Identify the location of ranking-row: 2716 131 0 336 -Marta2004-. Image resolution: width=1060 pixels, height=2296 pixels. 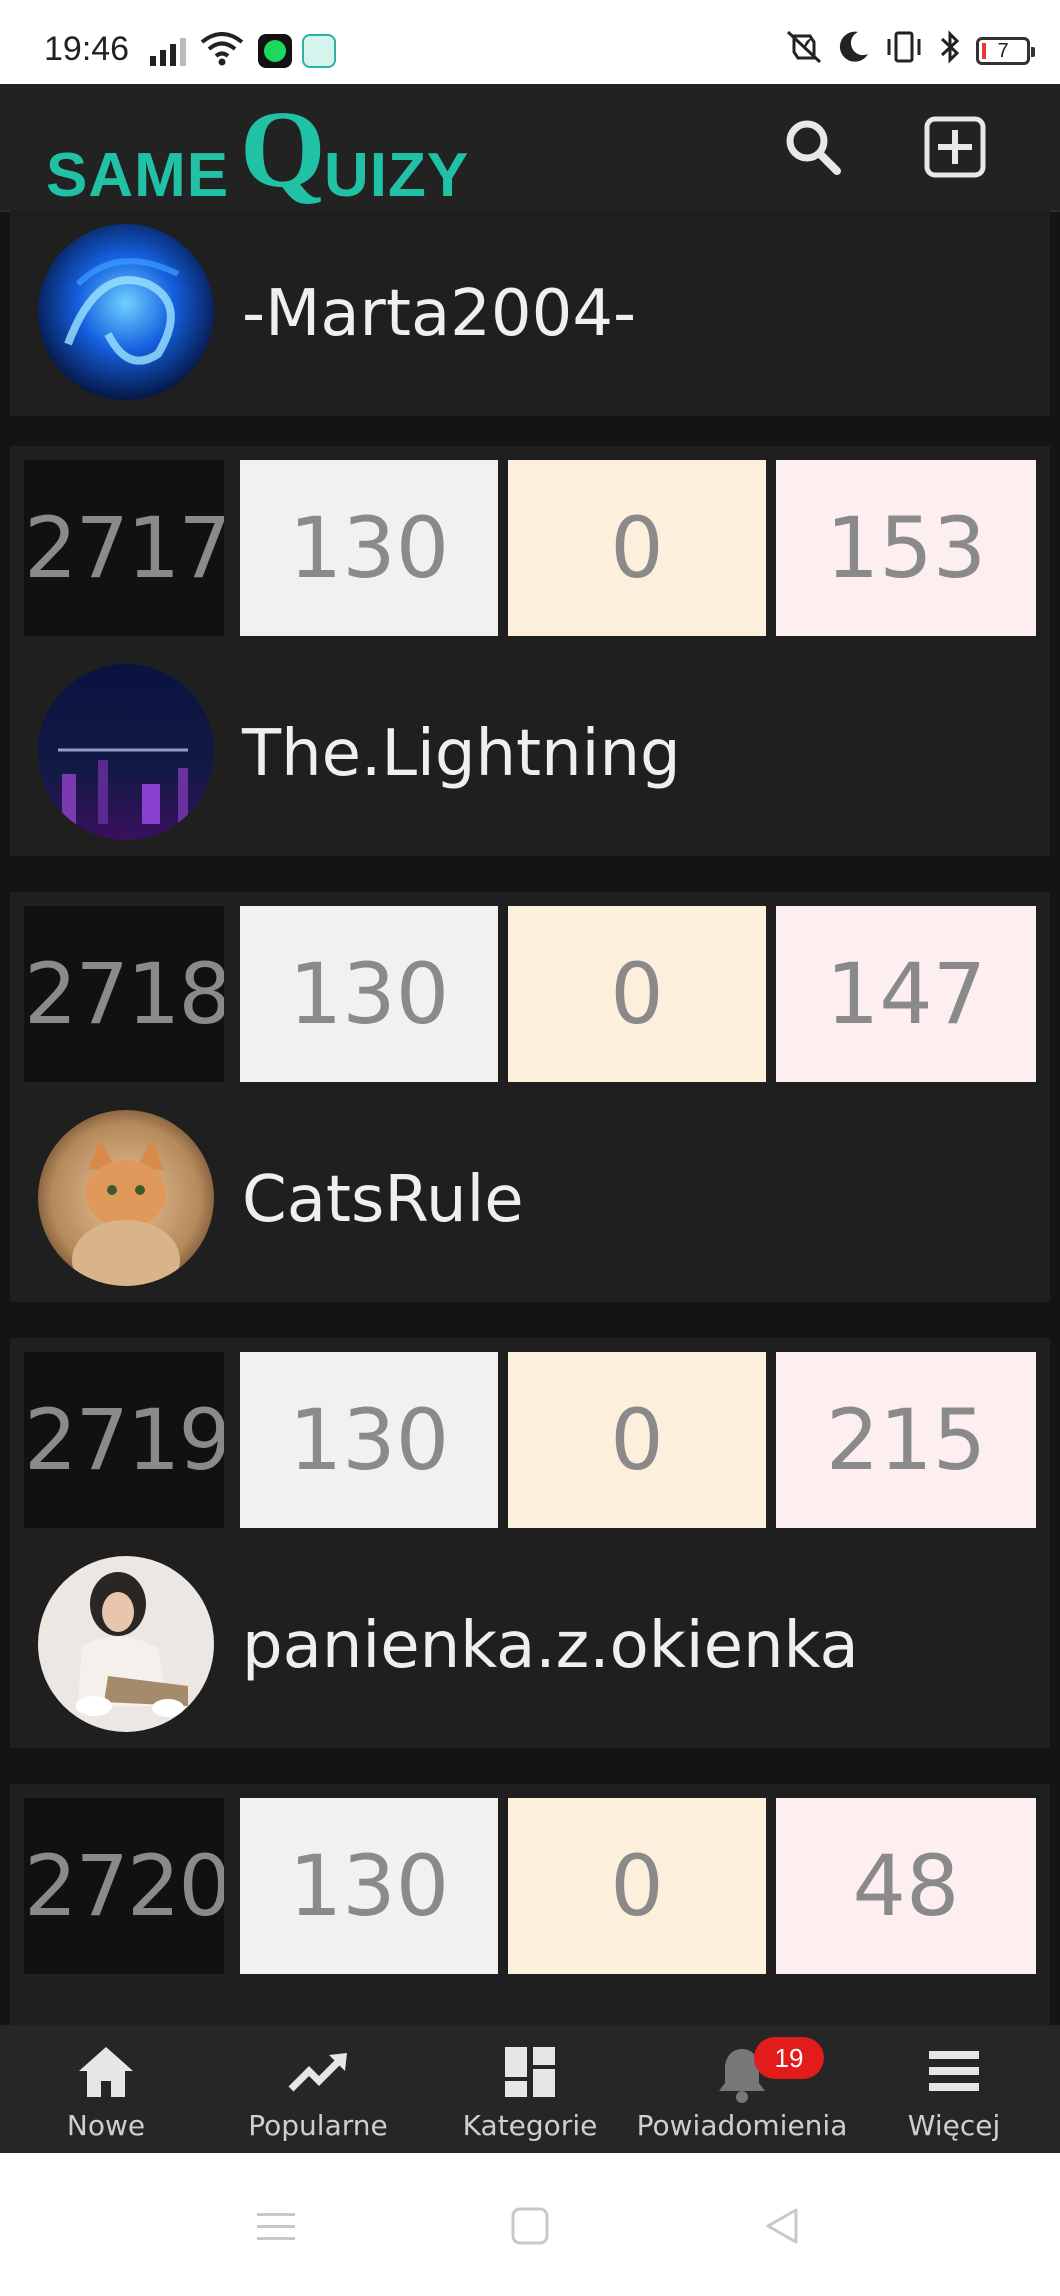
(530, 313).